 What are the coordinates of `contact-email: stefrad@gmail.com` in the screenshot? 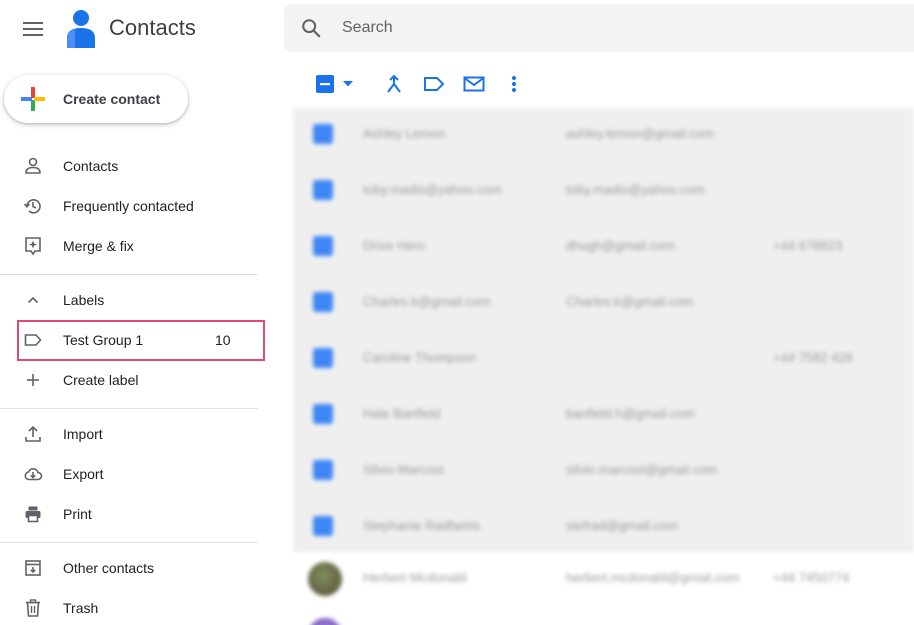 It's located at (622, 525).